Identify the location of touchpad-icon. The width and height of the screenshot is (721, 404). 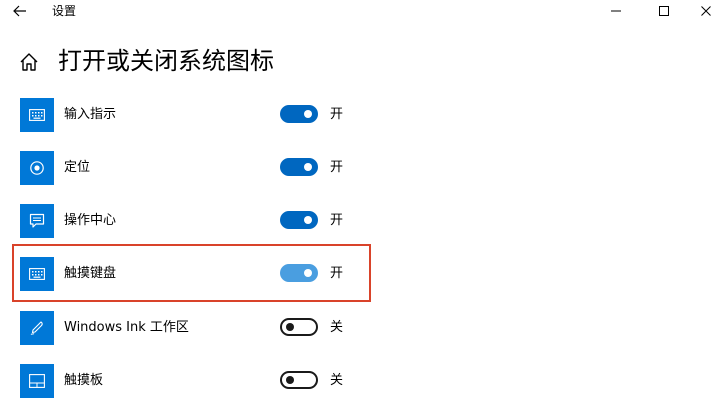
(37, 381).